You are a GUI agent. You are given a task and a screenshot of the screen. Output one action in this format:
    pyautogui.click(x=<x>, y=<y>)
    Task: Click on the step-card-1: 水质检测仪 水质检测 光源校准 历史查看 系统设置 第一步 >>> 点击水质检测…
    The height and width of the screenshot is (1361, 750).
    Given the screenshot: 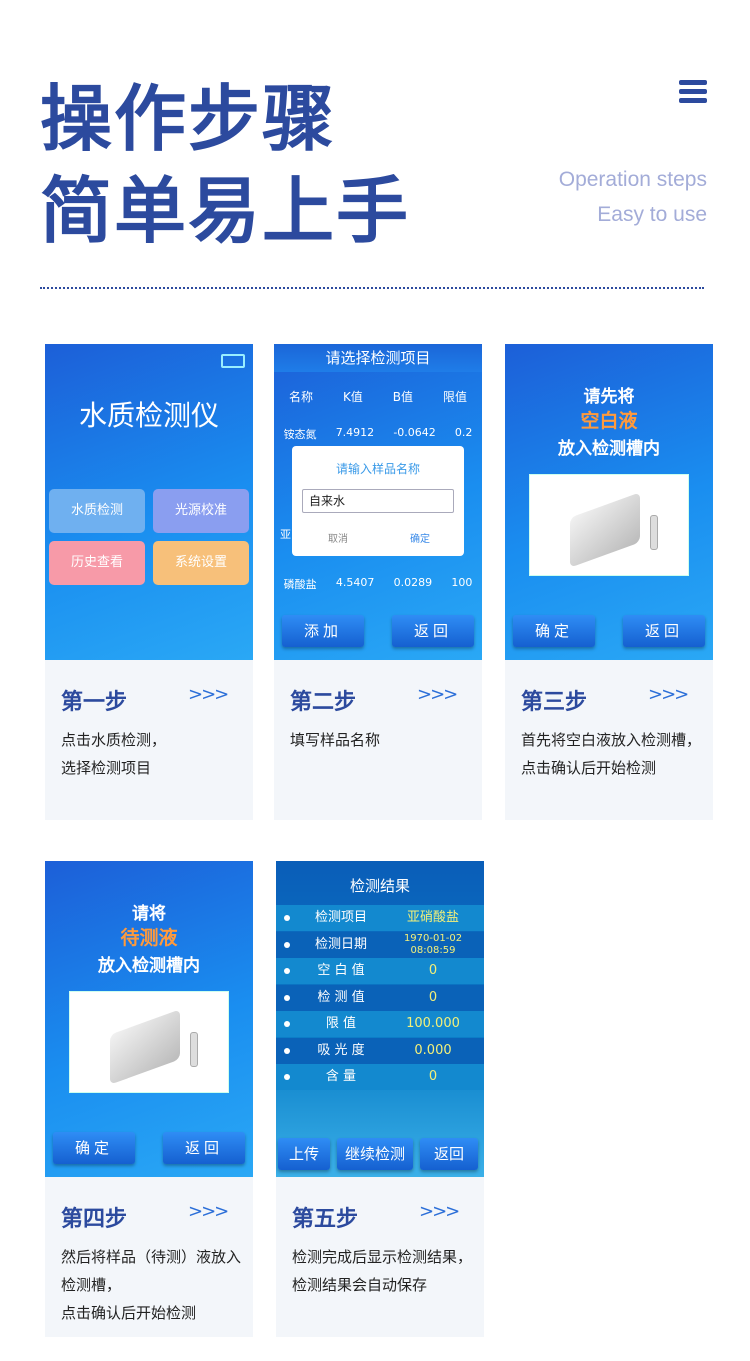 What is the action you would take?
    pyautogui.click(x=149, y=582)
    